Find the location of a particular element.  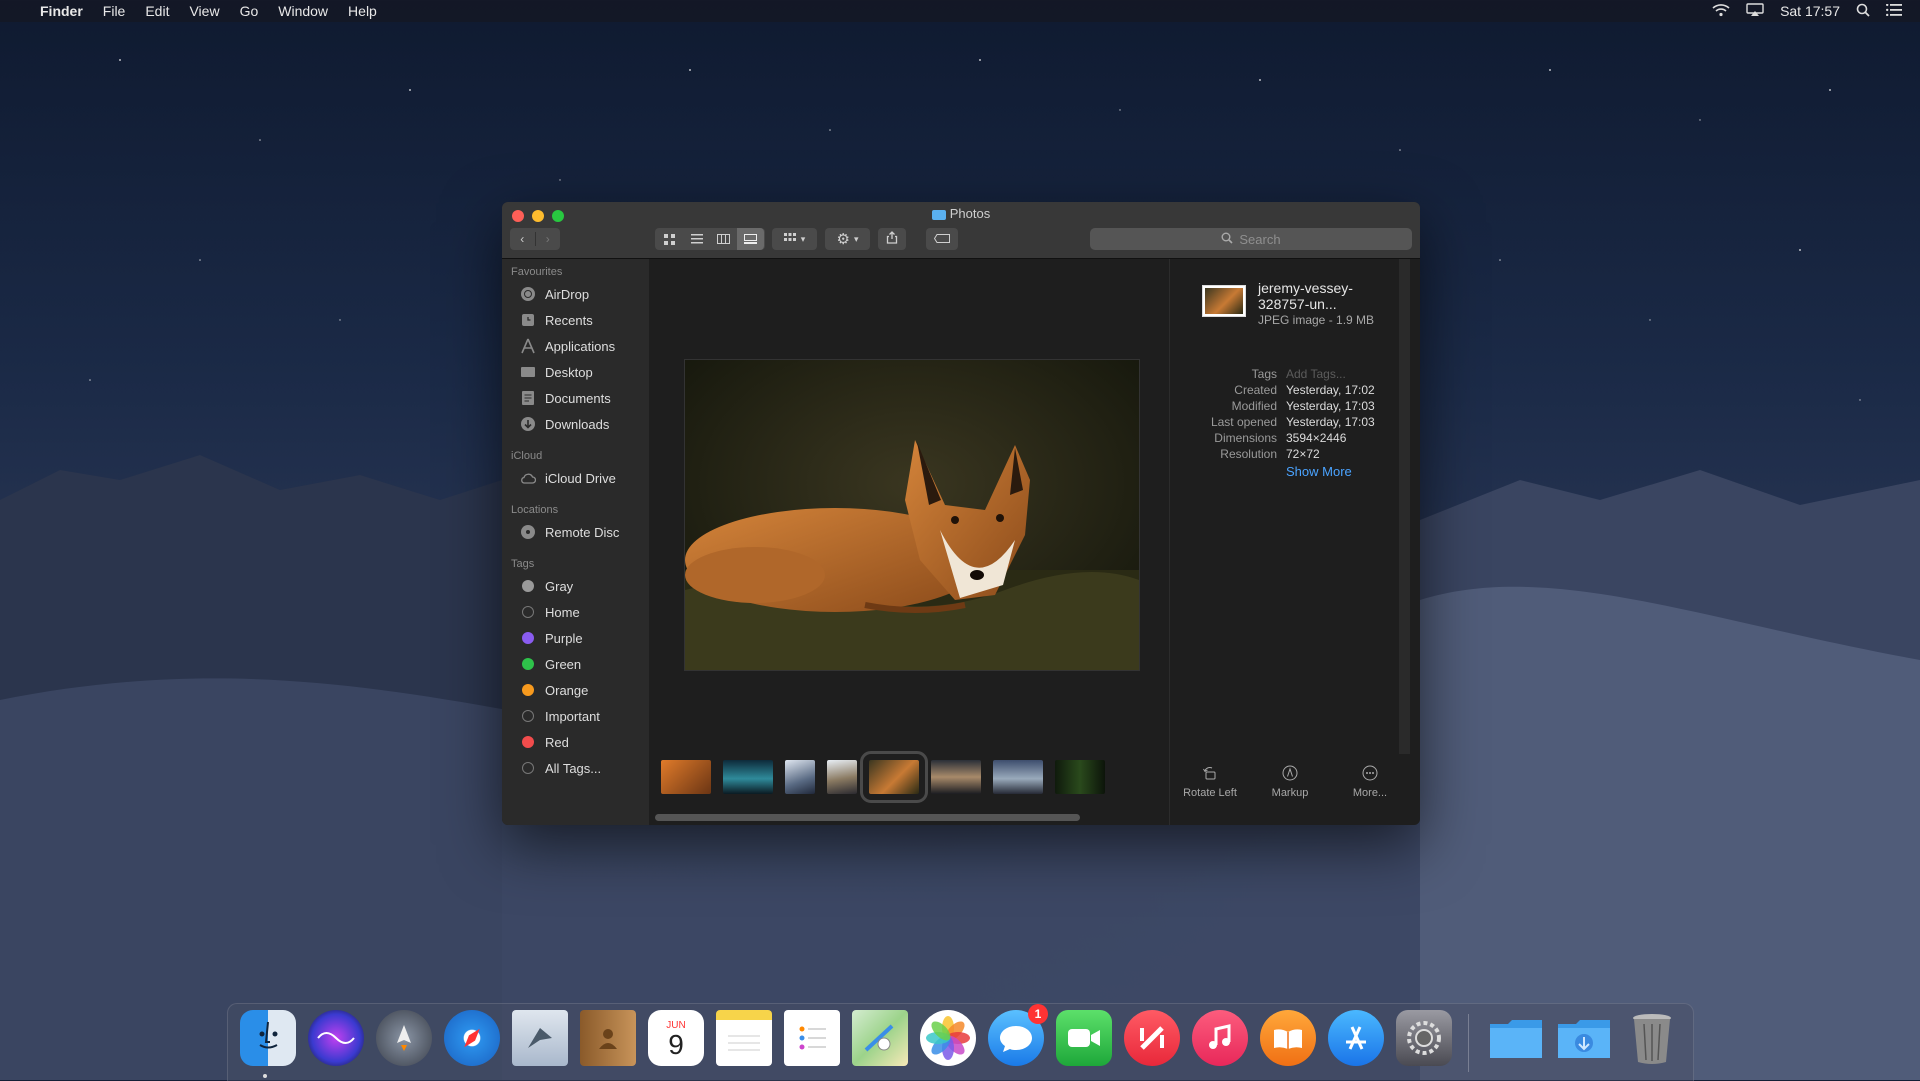

menu-help: Help is located at coordinates (362, 11).